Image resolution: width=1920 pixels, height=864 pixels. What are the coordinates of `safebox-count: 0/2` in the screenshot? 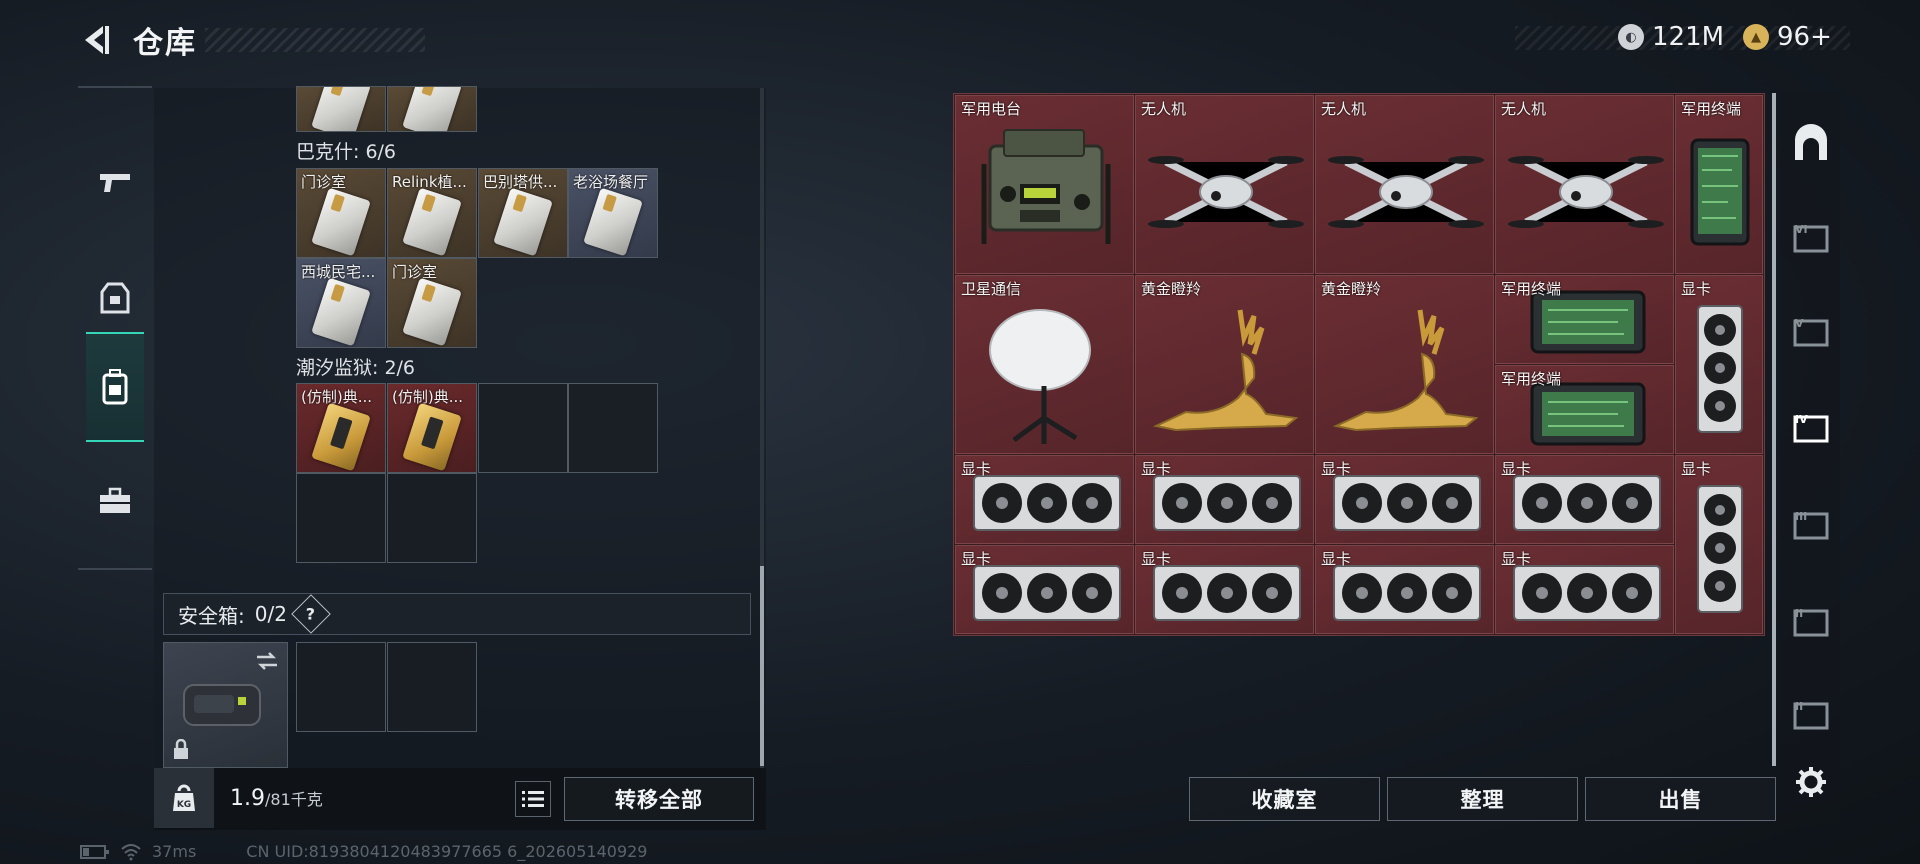 It's located at (270, 614).